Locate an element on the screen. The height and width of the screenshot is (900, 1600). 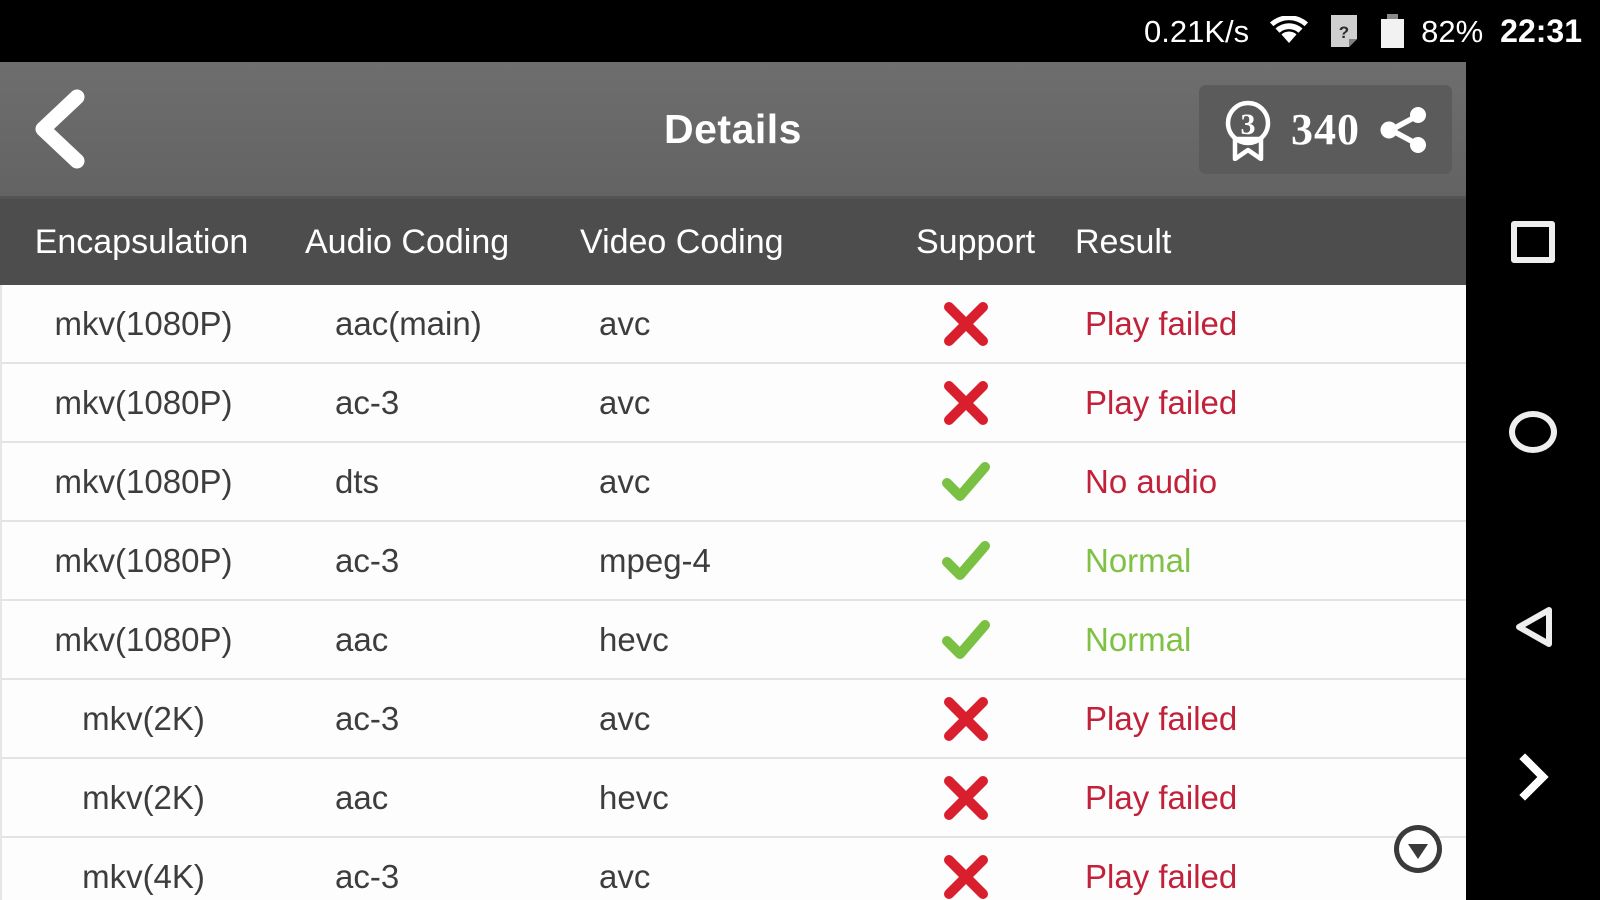
nav-recents-button is located at coordinates (1533, 242).